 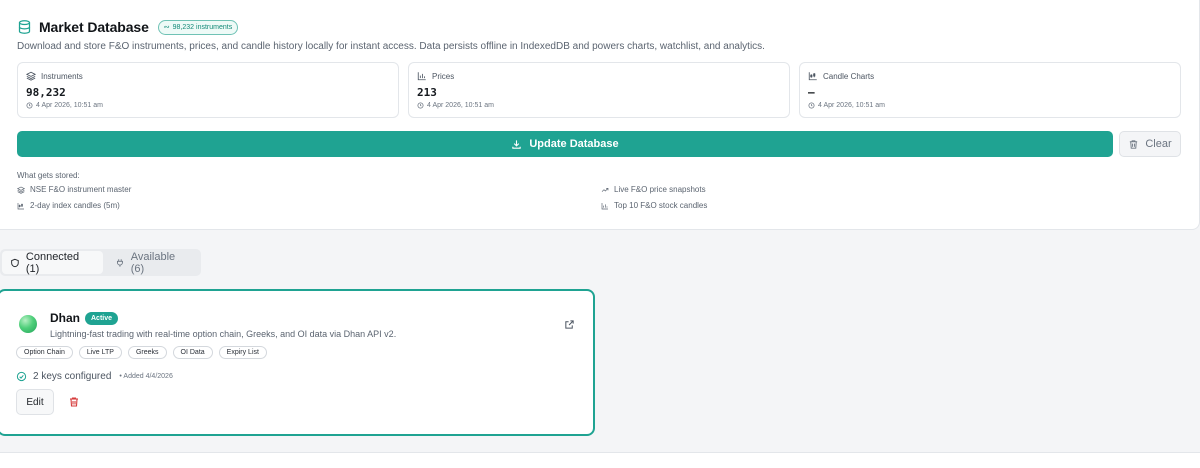 What do you see at coordinates (65, 318) in the screenshot?
I see `broker-name: Dhan` at bounding box center [65, 318].